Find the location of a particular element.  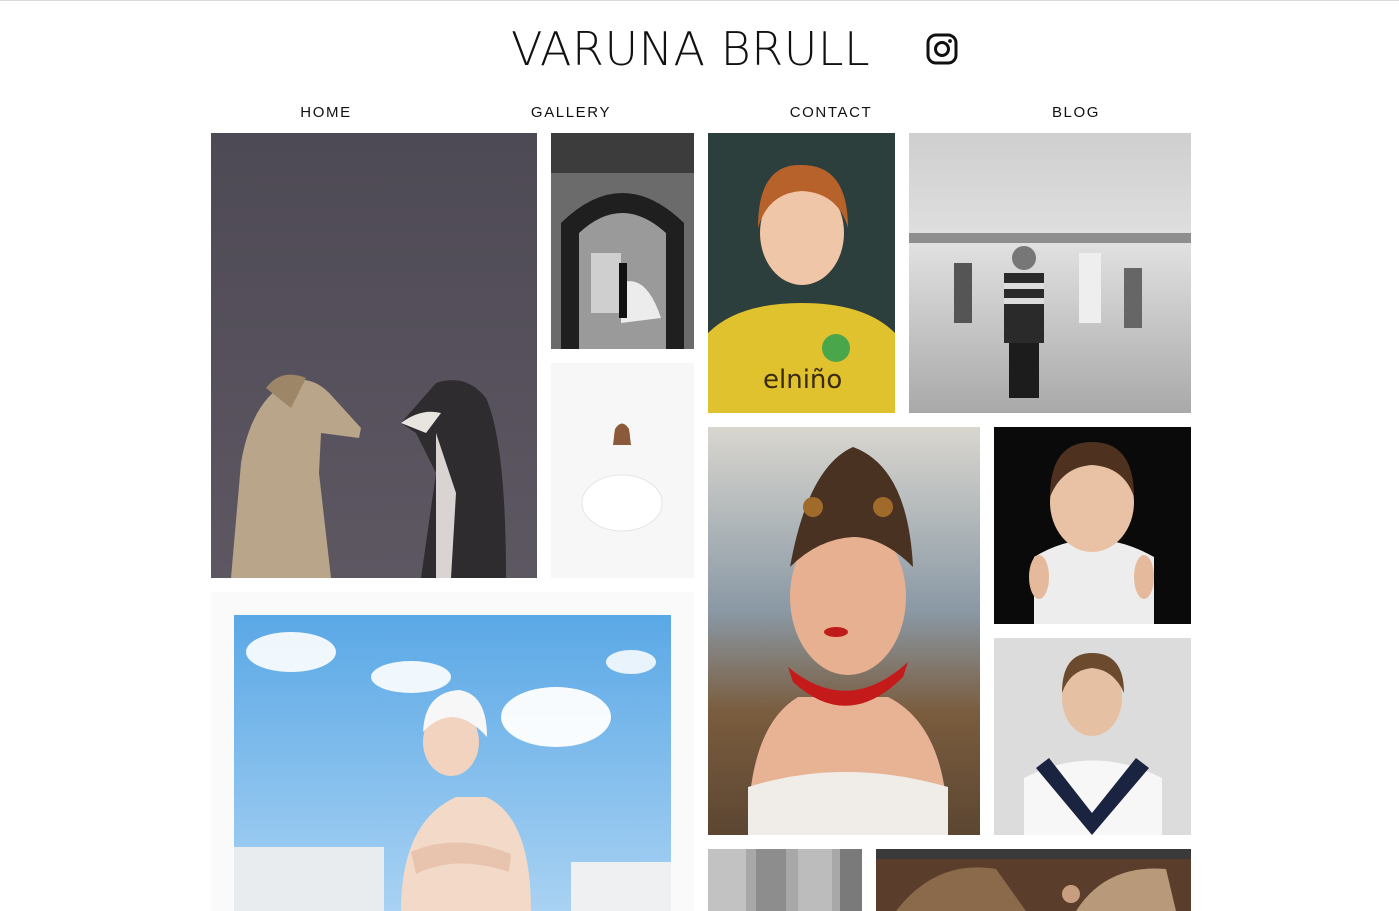

nav-contact: CONTACT is located at coordinates (831, 112).